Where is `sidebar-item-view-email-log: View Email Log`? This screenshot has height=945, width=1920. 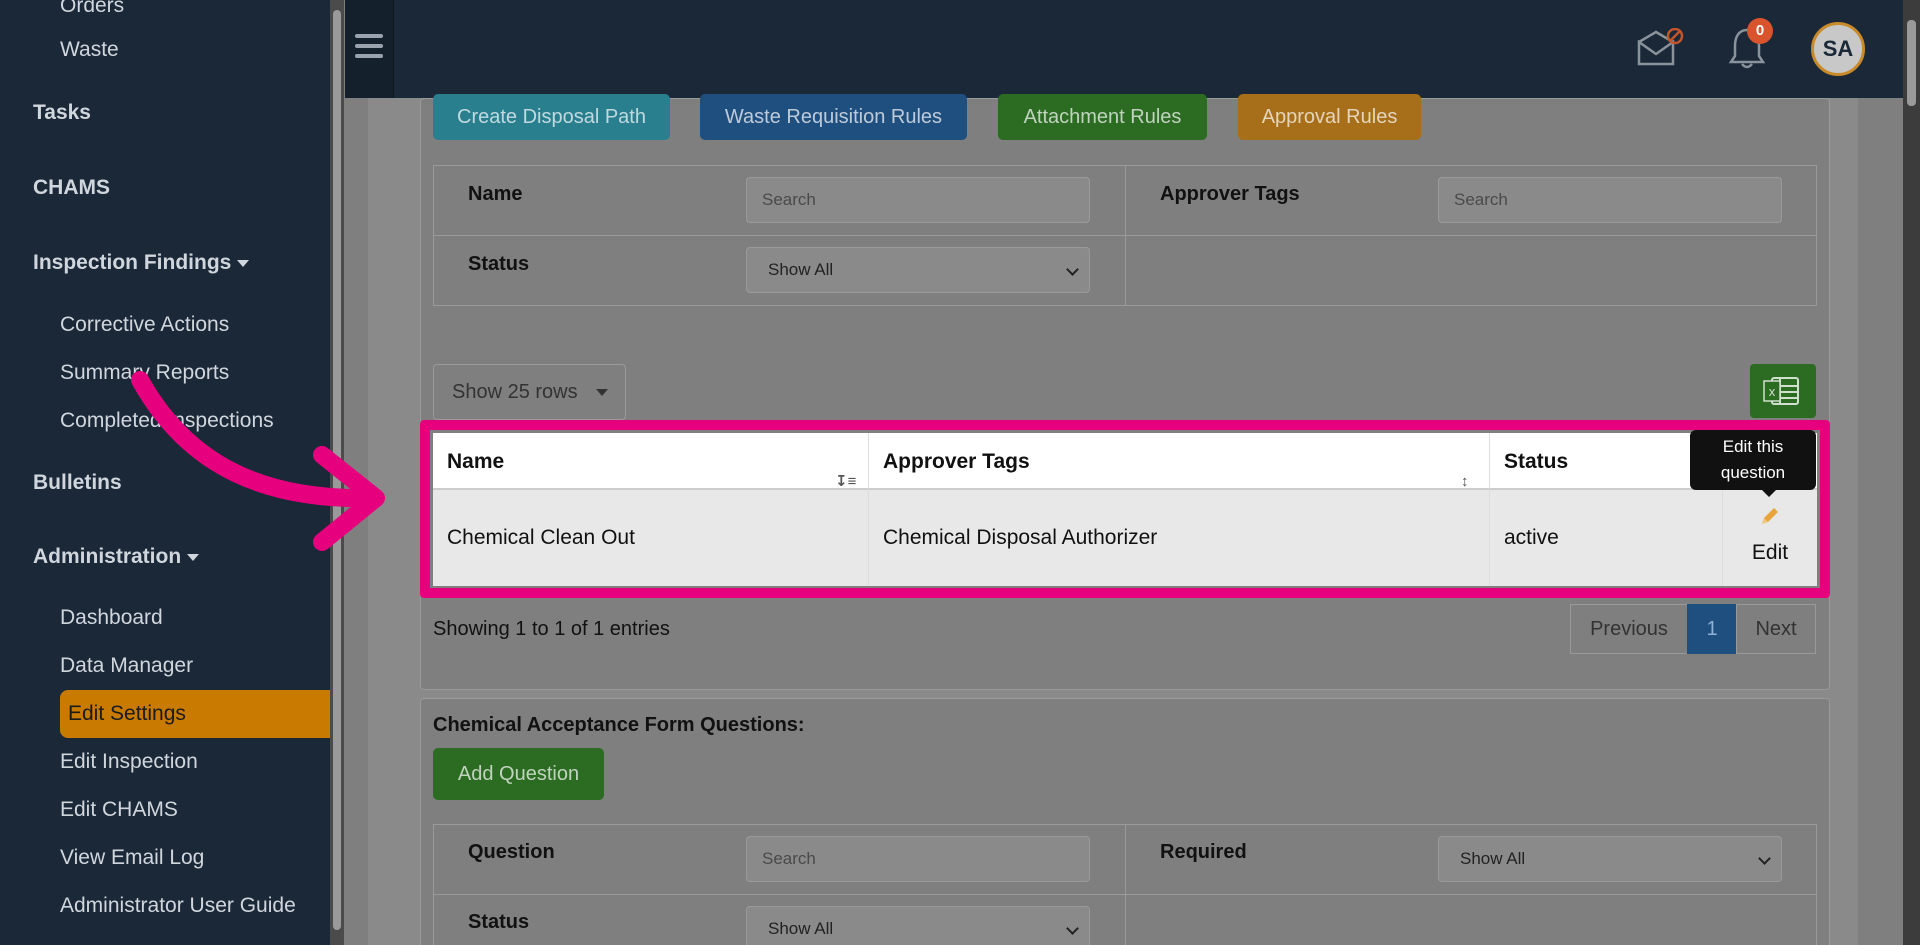
sidebar-item-view-email-log: View Email Log is located at coordinates (132, 858).